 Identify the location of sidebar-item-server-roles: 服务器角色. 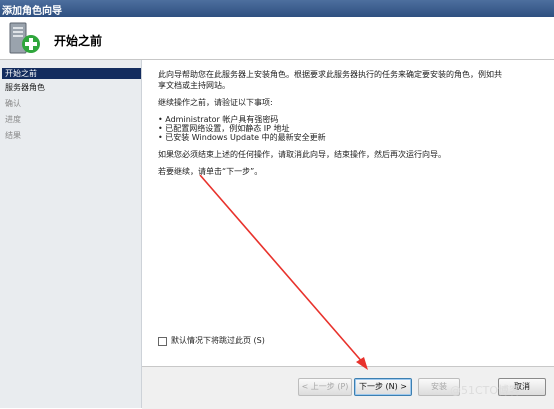
(71, 87).